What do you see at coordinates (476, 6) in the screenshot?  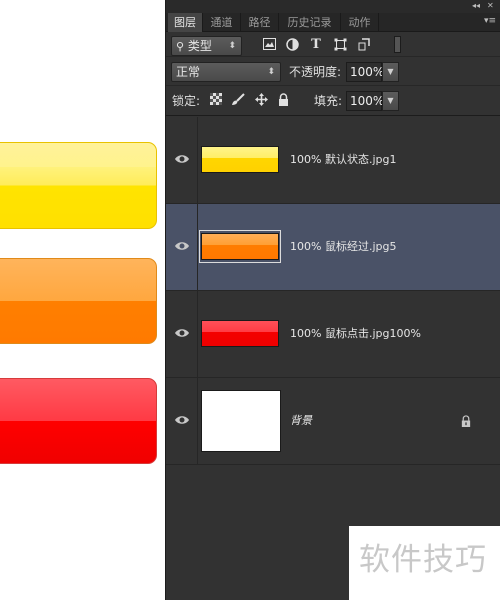 I see `collapse-panel-icon: ◂◂` at bounding box center [476, 6].